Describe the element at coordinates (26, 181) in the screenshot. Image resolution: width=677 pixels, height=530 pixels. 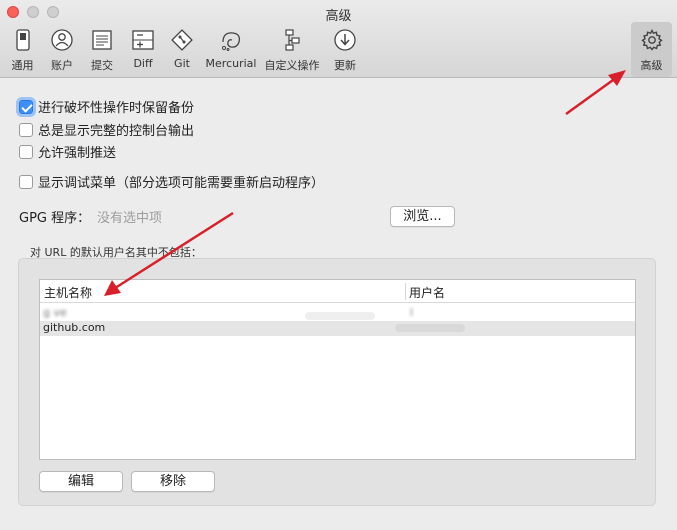
I see `debug-menu-checkbox` at that location.